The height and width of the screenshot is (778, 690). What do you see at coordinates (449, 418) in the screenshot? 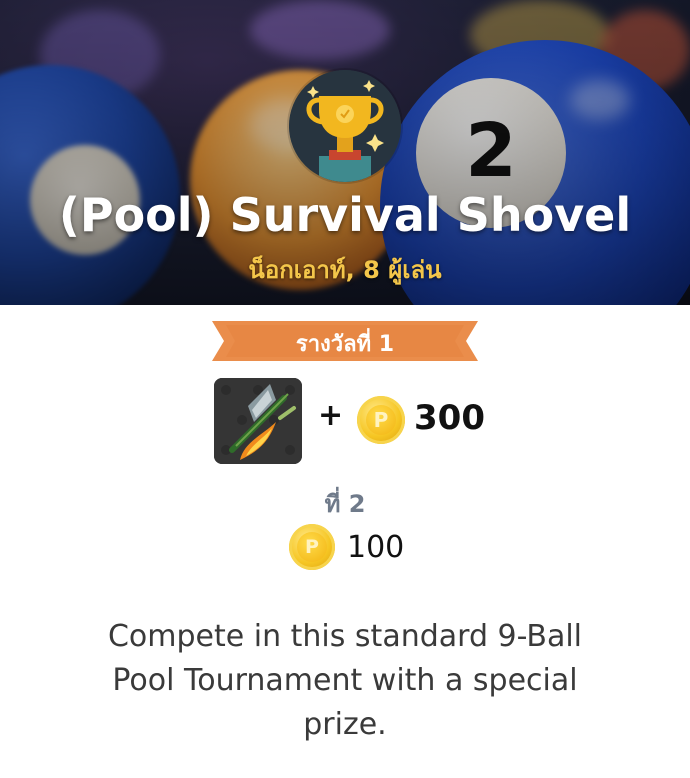
I see `first-prize-coins: 300` at bounding box center [449, 418].